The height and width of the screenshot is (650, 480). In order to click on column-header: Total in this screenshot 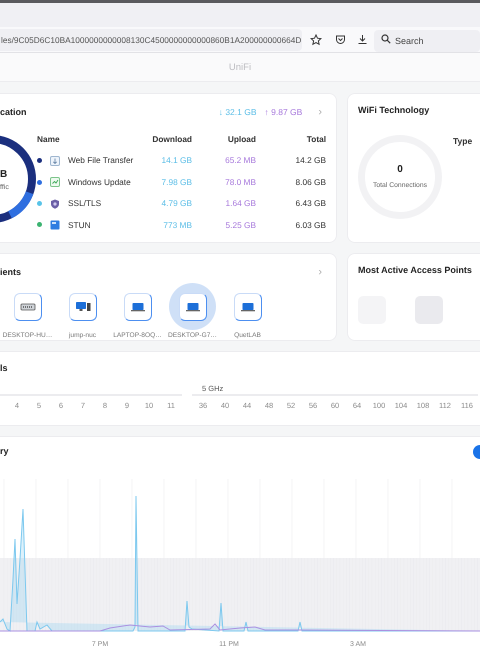, I will do `click(316, 139)`.